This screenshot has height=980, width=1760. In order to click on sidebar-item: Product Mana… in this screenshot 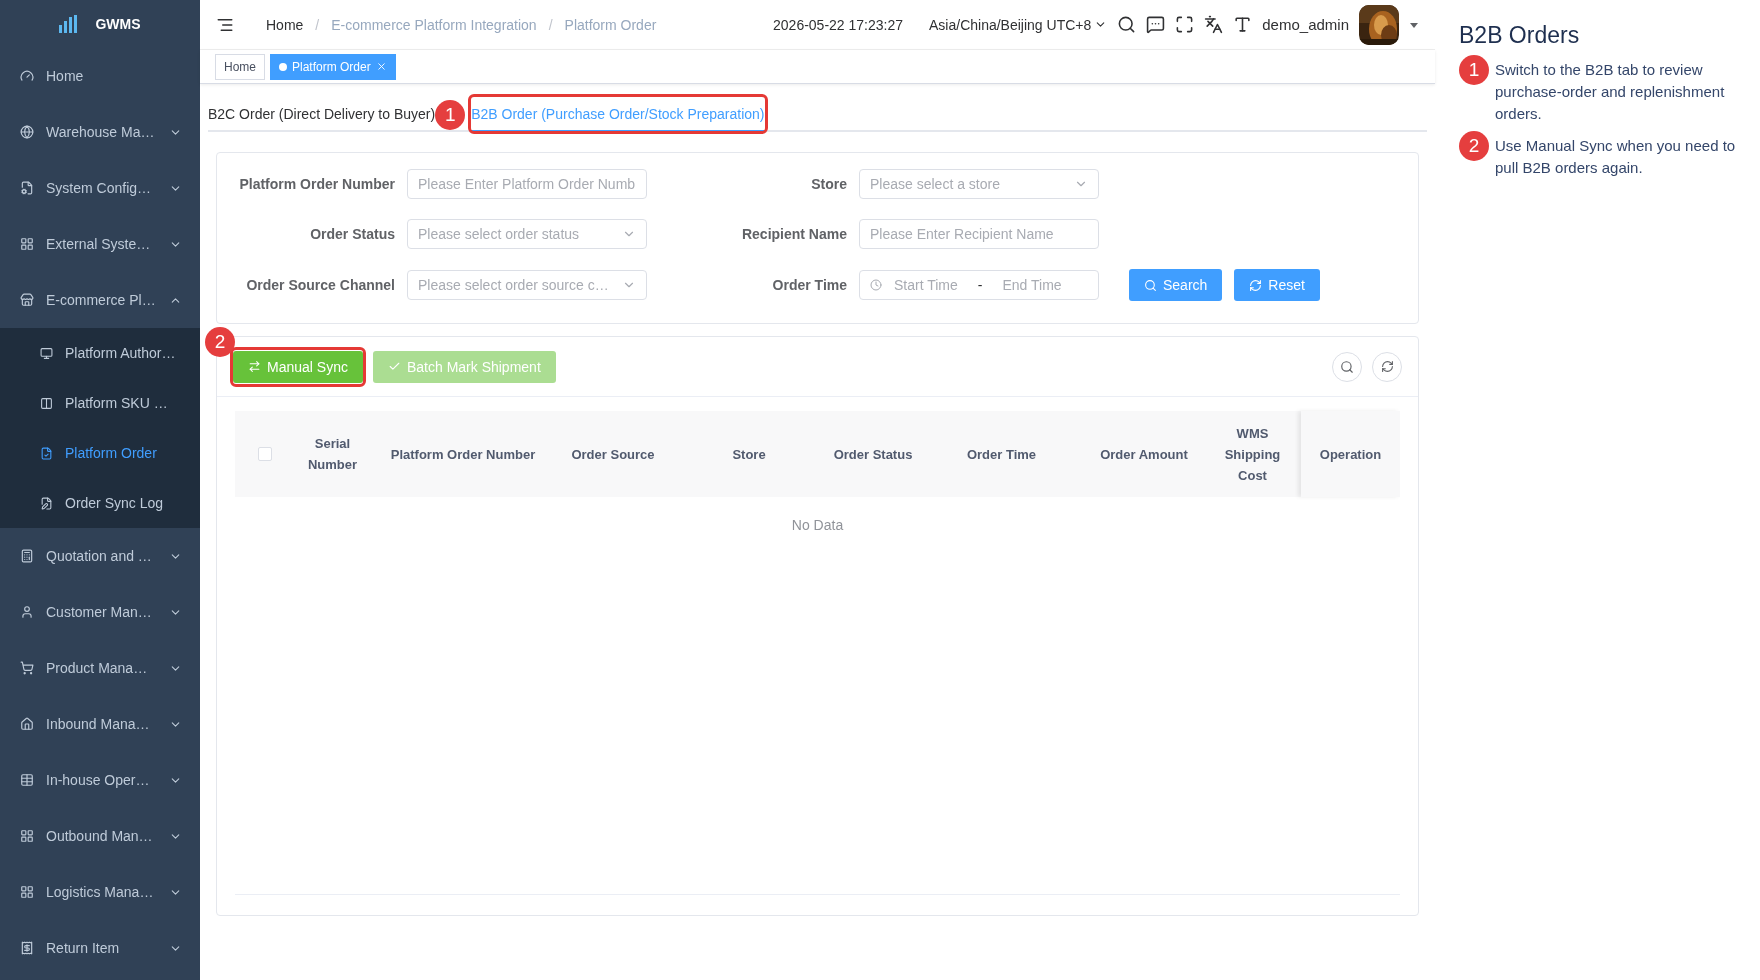, I will do `click(100, 668)`.